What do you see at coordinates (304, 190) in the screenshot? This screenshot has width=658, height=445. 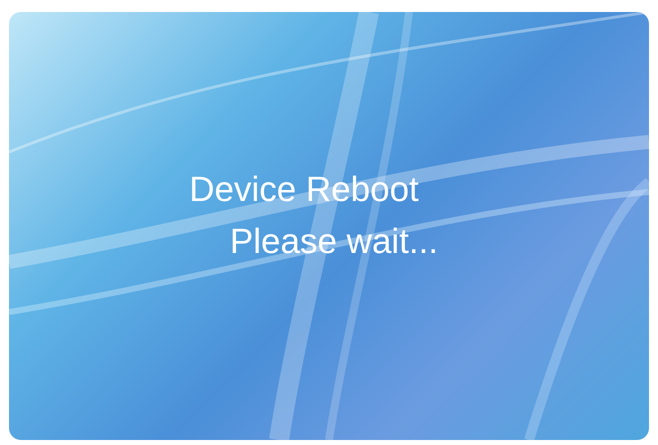 I see `reboot-title: Device Reboot` at bounding box center [304, 190].